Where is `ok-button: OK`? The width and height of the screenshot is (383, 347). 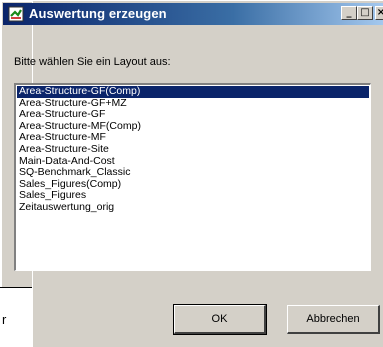 ok-button: OK is located at coordinates (220, 319).